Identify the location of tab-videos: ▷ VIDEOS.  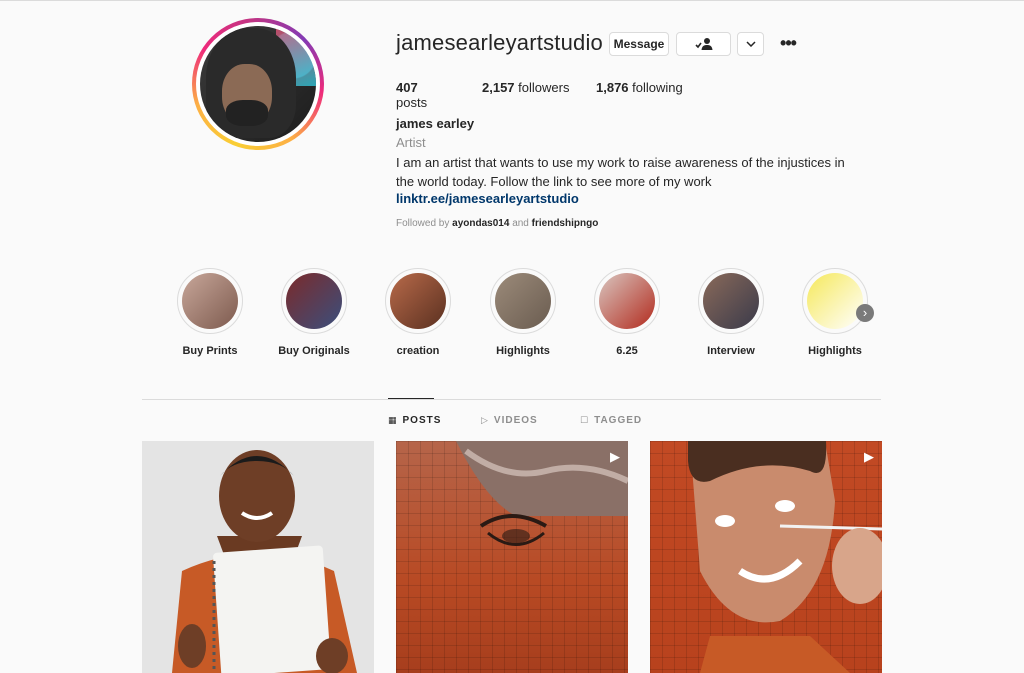
(509, 420).